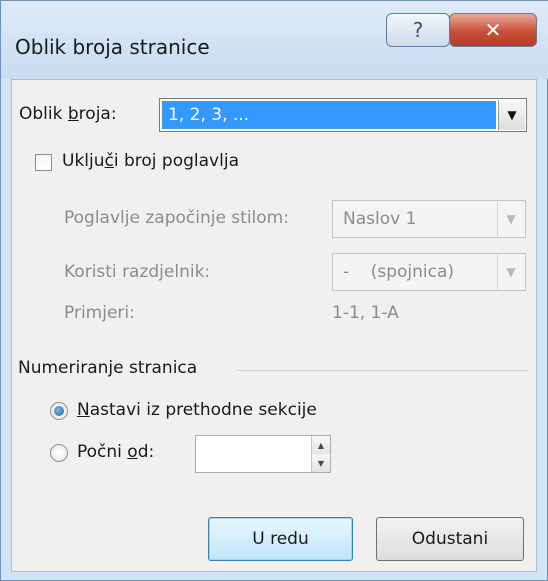 Image resolution: width=548 pixels, height=581 pixels. What do you see at coordinates (280, 539) in the screenshot?
I see `ok-button: U redu` at bounding box center [280, 539].